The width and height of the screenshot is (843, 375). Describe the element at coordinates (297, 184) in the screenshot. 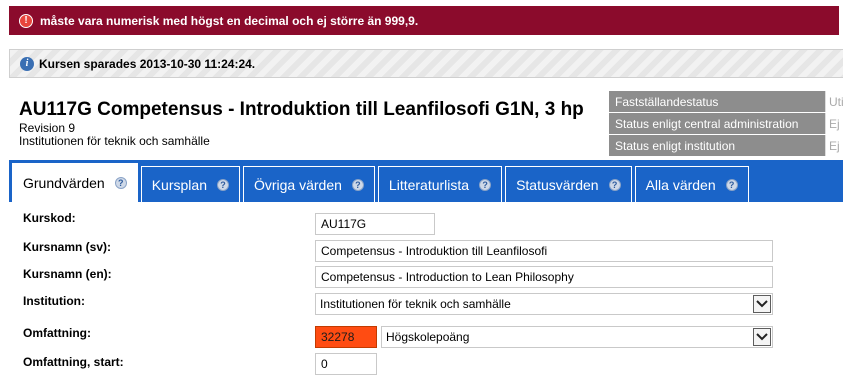

I see `tab-label: Övriga värden` at that location.